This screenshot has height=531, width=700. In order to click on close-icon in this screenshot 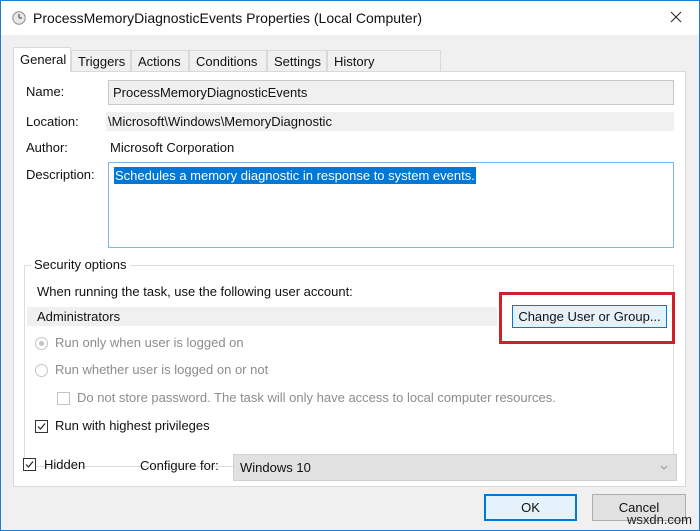, I will do `click(676, 18)`.